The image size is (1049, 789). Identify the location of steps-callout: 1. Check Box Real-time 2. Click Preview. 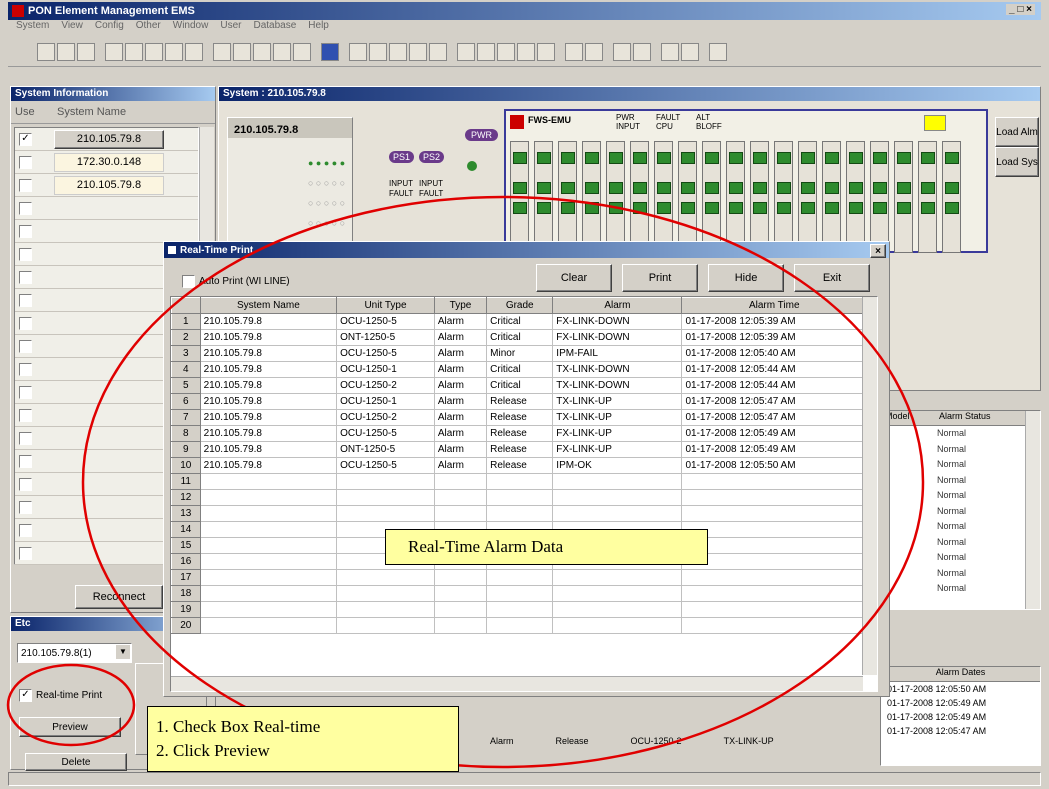
(303, 739).